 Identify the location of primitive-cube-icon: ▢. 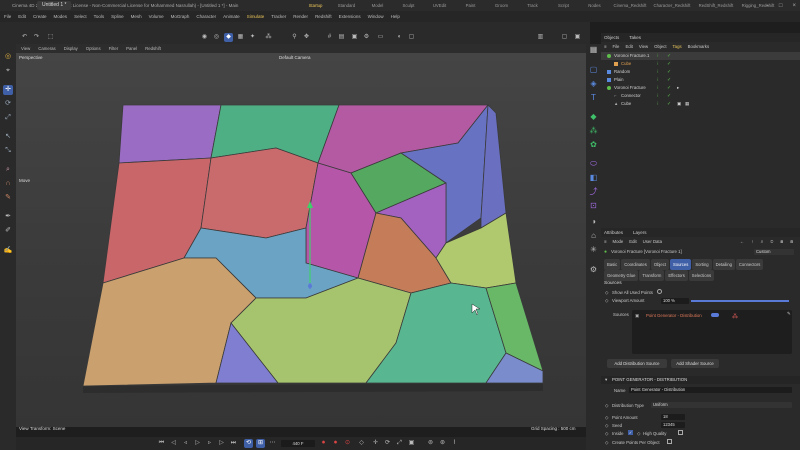
(593, 69).